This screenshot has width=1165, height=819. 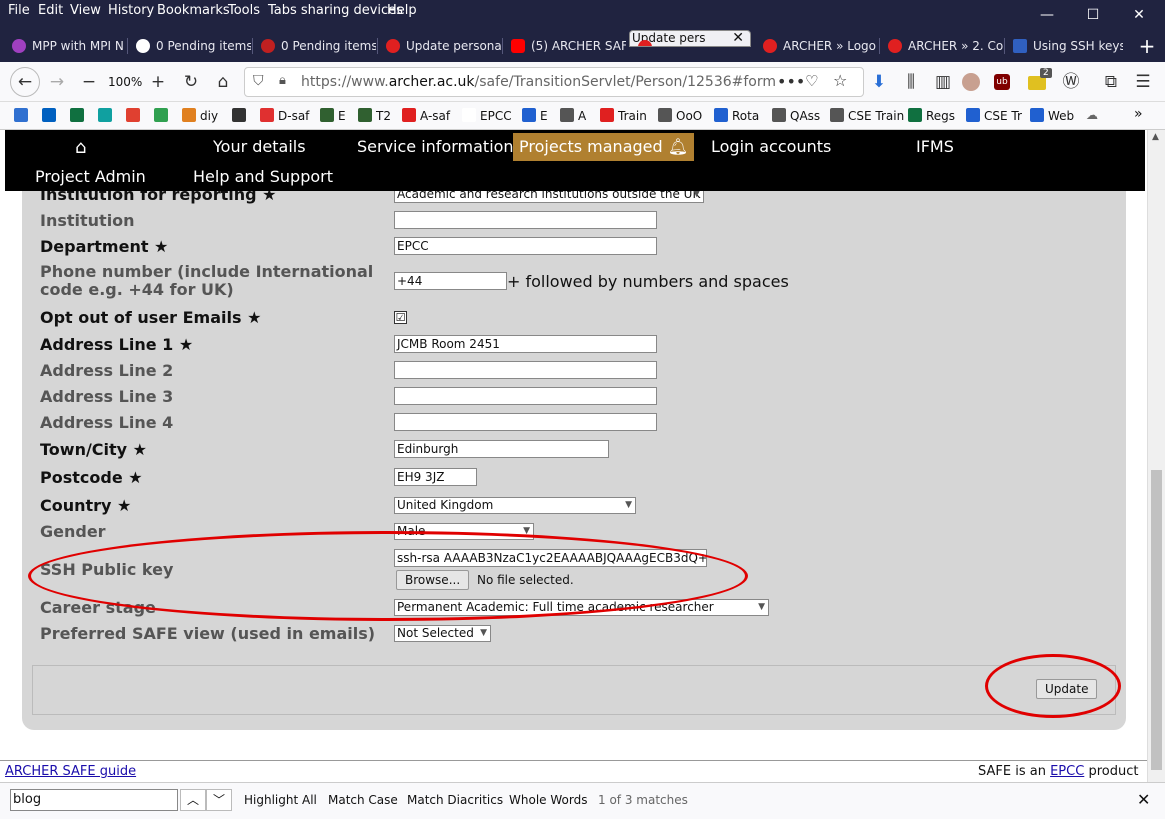 I want to click on match-diacritics-option: Match Diacritics, so click(x=455, y=800).